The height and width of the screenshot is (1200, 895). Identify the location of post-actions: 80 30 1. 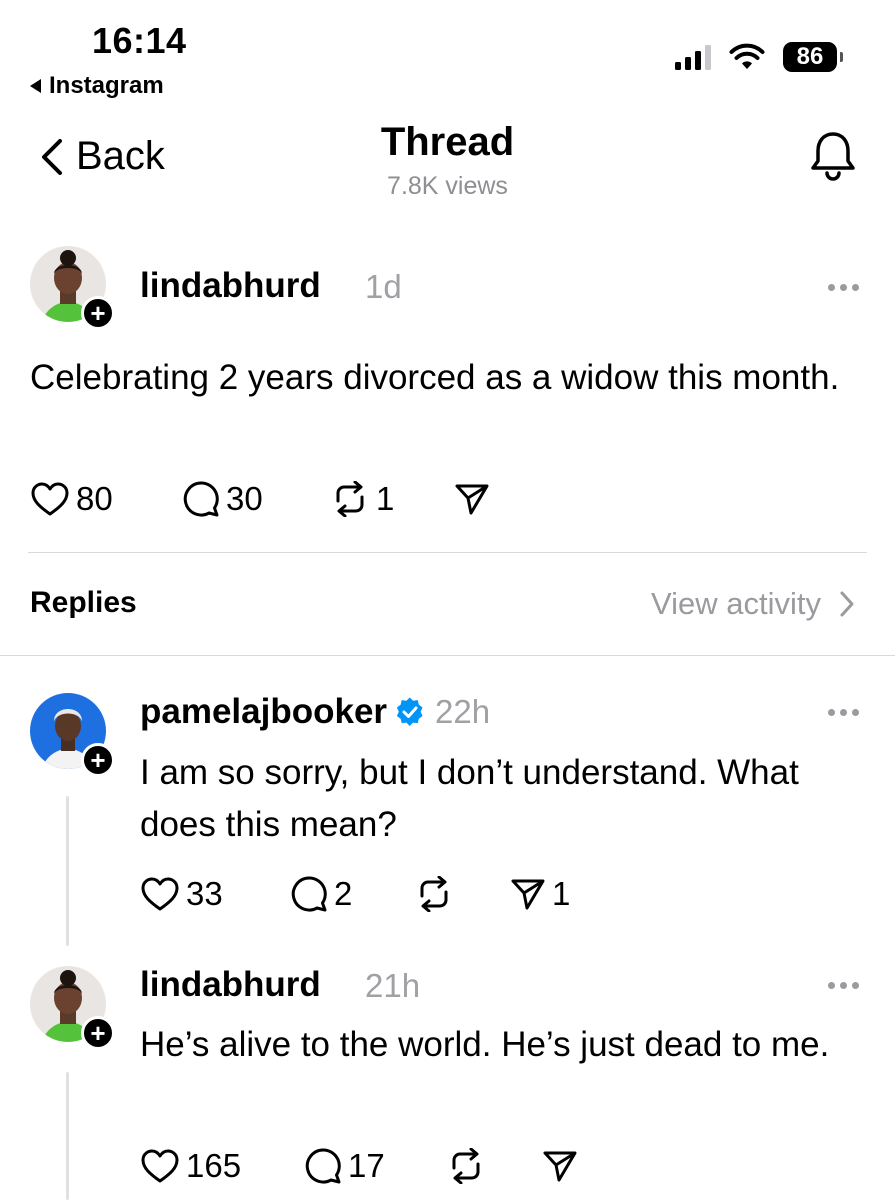
(260, 499).